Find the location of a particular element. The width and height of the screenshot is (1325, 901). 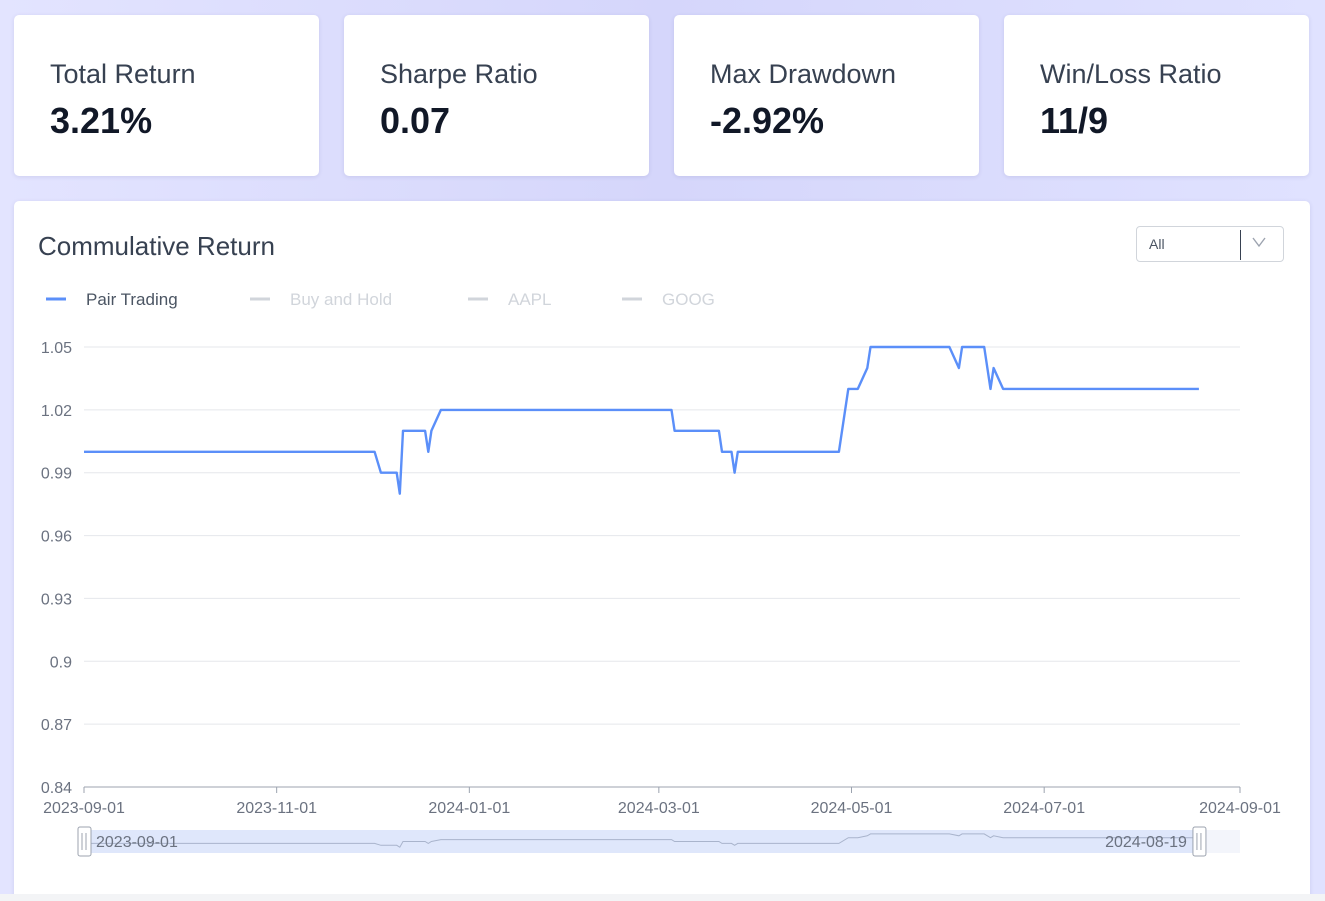

series-line-pair-trading is located at coordinates (641, 420).